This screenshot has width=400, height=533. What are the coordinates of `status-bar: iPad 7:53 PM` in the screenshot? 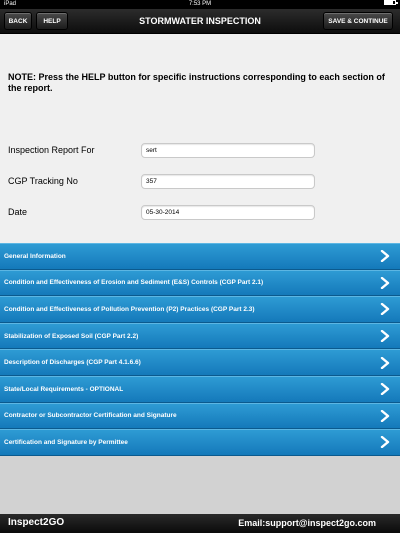 It's located at (200, 4).